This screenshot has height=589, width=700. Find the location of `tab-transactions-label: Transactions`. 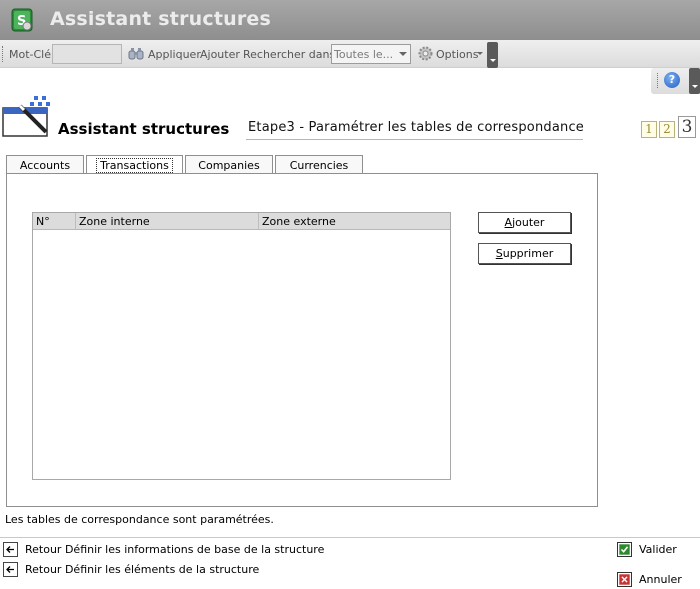

tab-transactions-label: Transactions is located at coordinates (134, 165).